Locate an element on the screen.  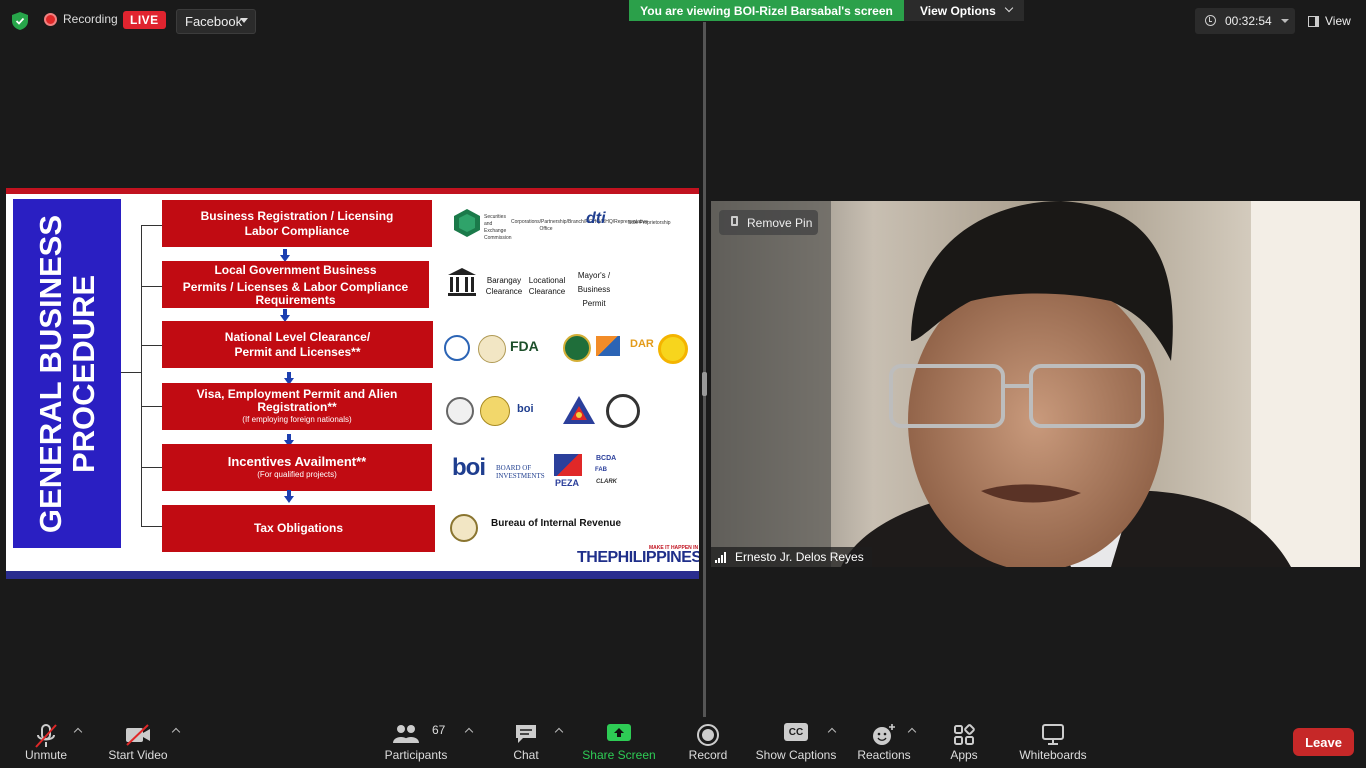
leave-button: Leave is located at coordinates (1323, 742).